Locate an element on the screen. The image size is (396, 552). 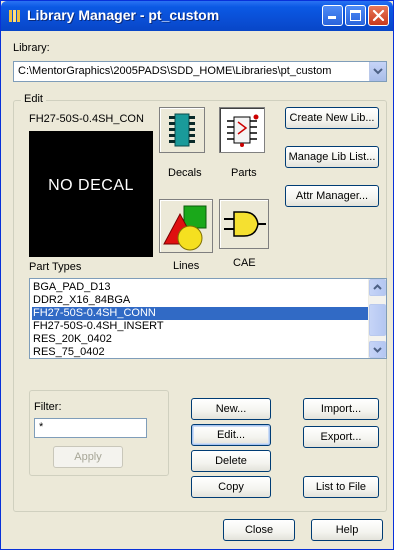
edit-group-label: Edit is located at coordinates (33, 99).